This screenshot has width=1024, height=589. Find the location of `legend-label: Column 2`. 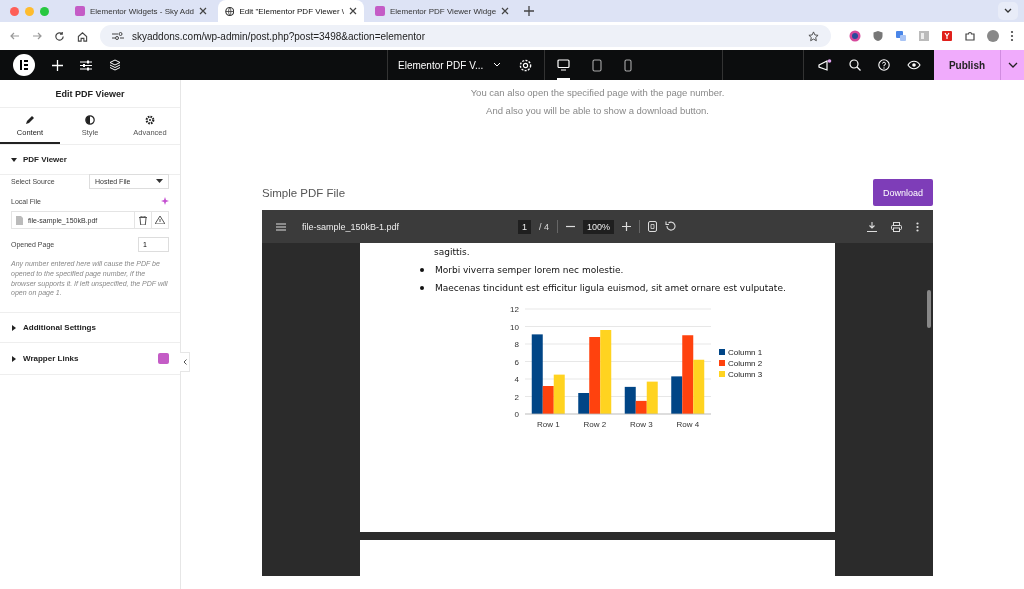

legend-label: Column 2 is located at coordinates (745, 363).